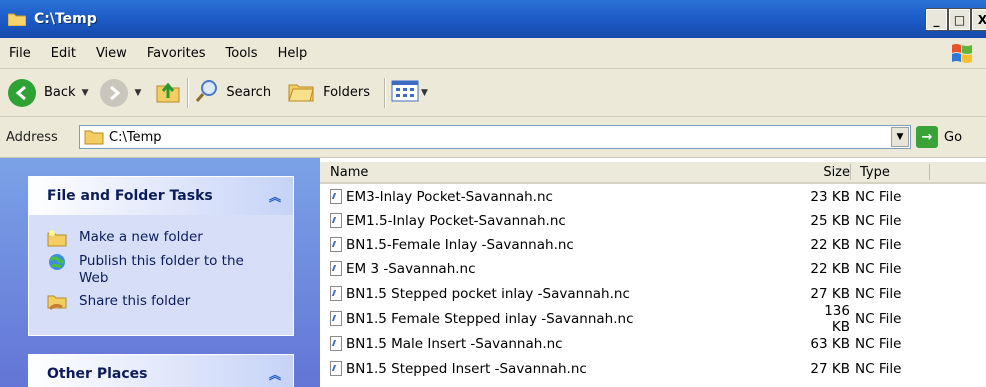 This screenshot has width=986, height=387. Describe the element at coordinates (460, 244) in the screenshot. I see `file-name: BN1.5-Female Inlay -Savannah.nc` at that location.